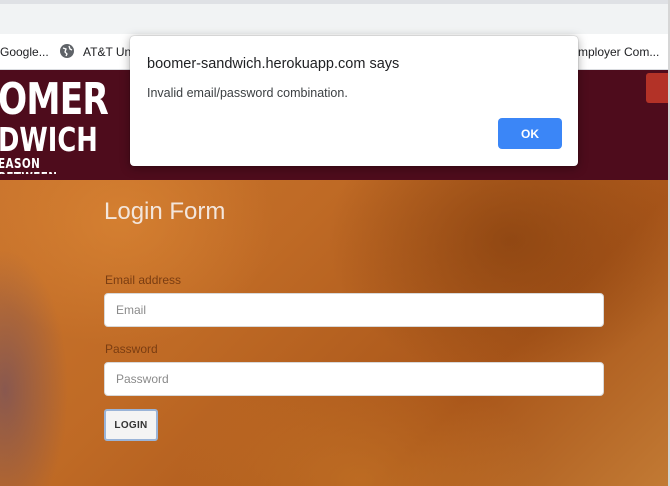 The image size is (670, 486). Describe the element at coordinates (131, 425) in the screenshot. I see `login-button: LOGIN` at that location.